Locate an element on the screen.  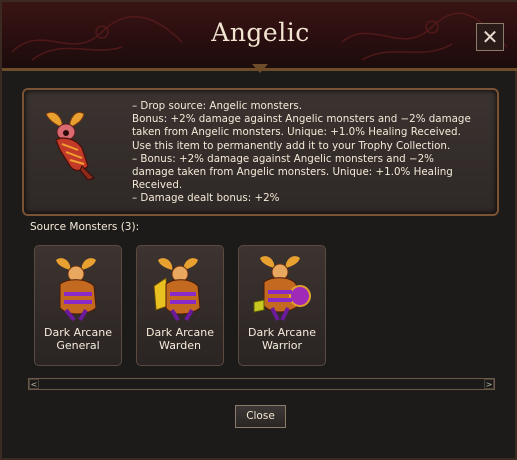
dialog-title: Angelic is located at coordinates (260, 32).